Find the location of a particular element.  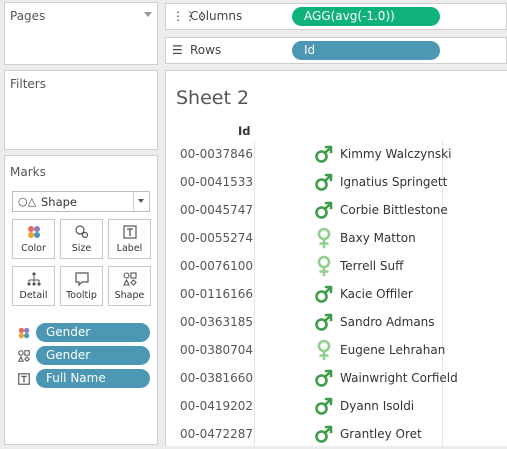

columns-shelf: ⋮⋮⋮ Columns AGG(avg(-1.0)) is located at coordinates (336, 16).